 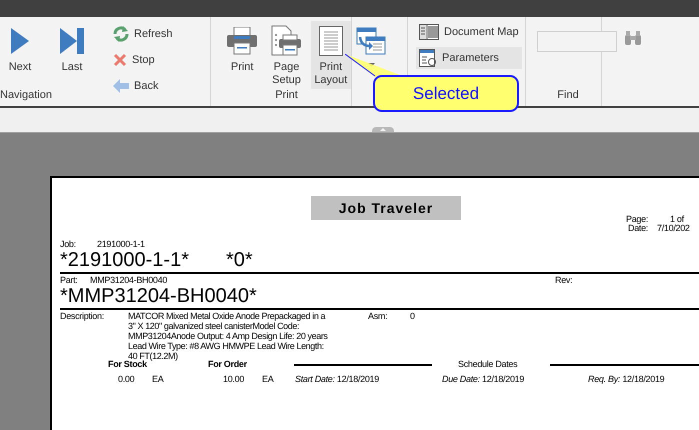 What do you see at coordinates (626, 379) in the screenshot?
I see `date-text: Req. By: 12/18/2019` at bounding box center [626, 379].